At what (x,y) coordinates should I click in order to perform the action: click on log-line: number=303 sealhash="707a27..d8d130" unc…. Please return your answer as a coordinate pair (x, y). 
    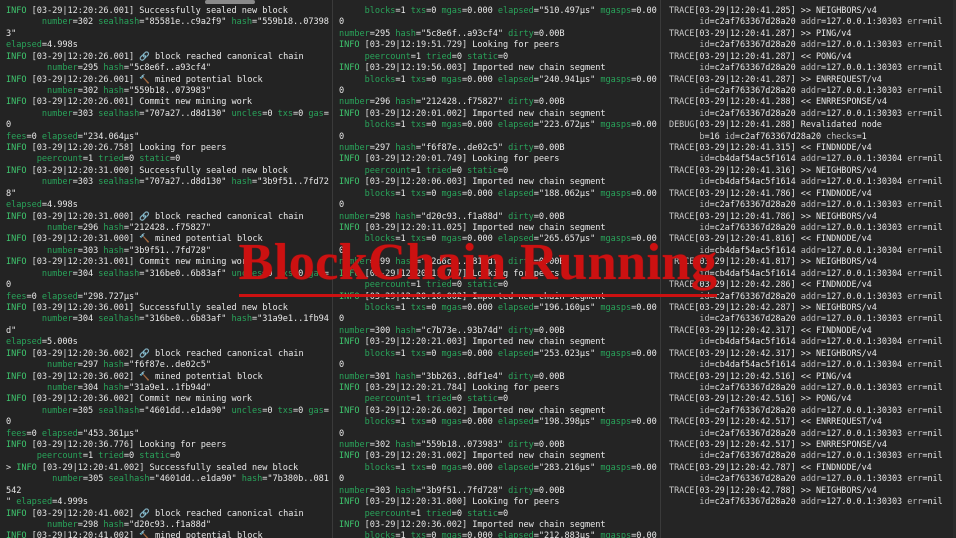
    Looking at the image, I should click on (167, 119).